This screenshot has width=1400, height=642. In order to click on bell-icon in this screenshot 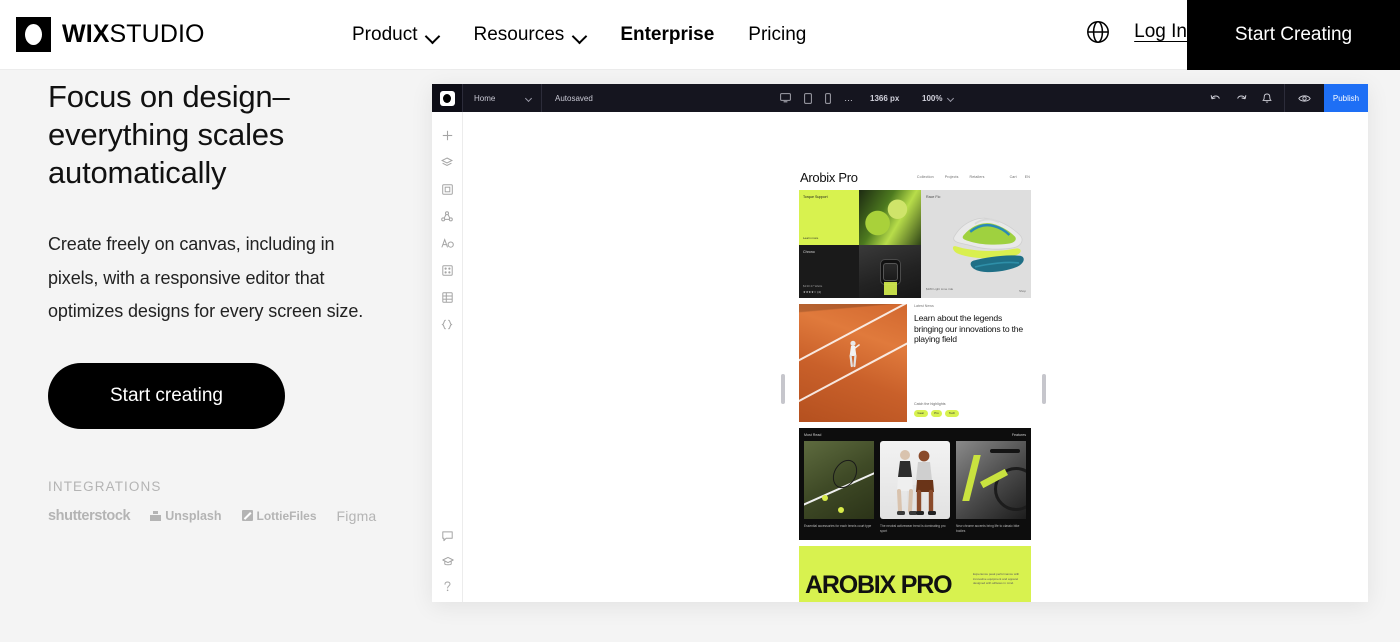, I will do `click(1267, 98)`.